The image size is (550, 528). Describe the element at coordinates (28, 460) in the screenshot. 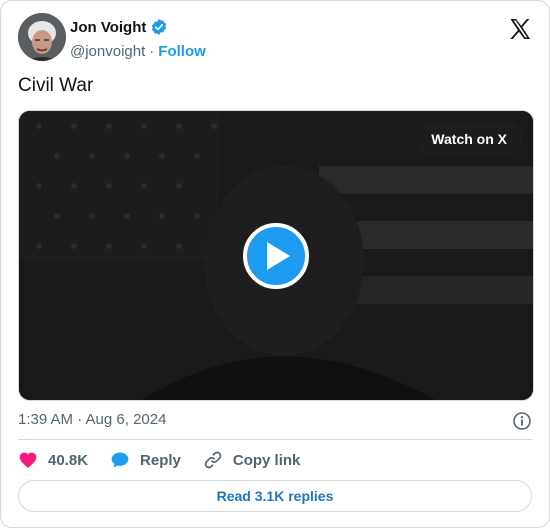

I see `heart-icon` at that location.